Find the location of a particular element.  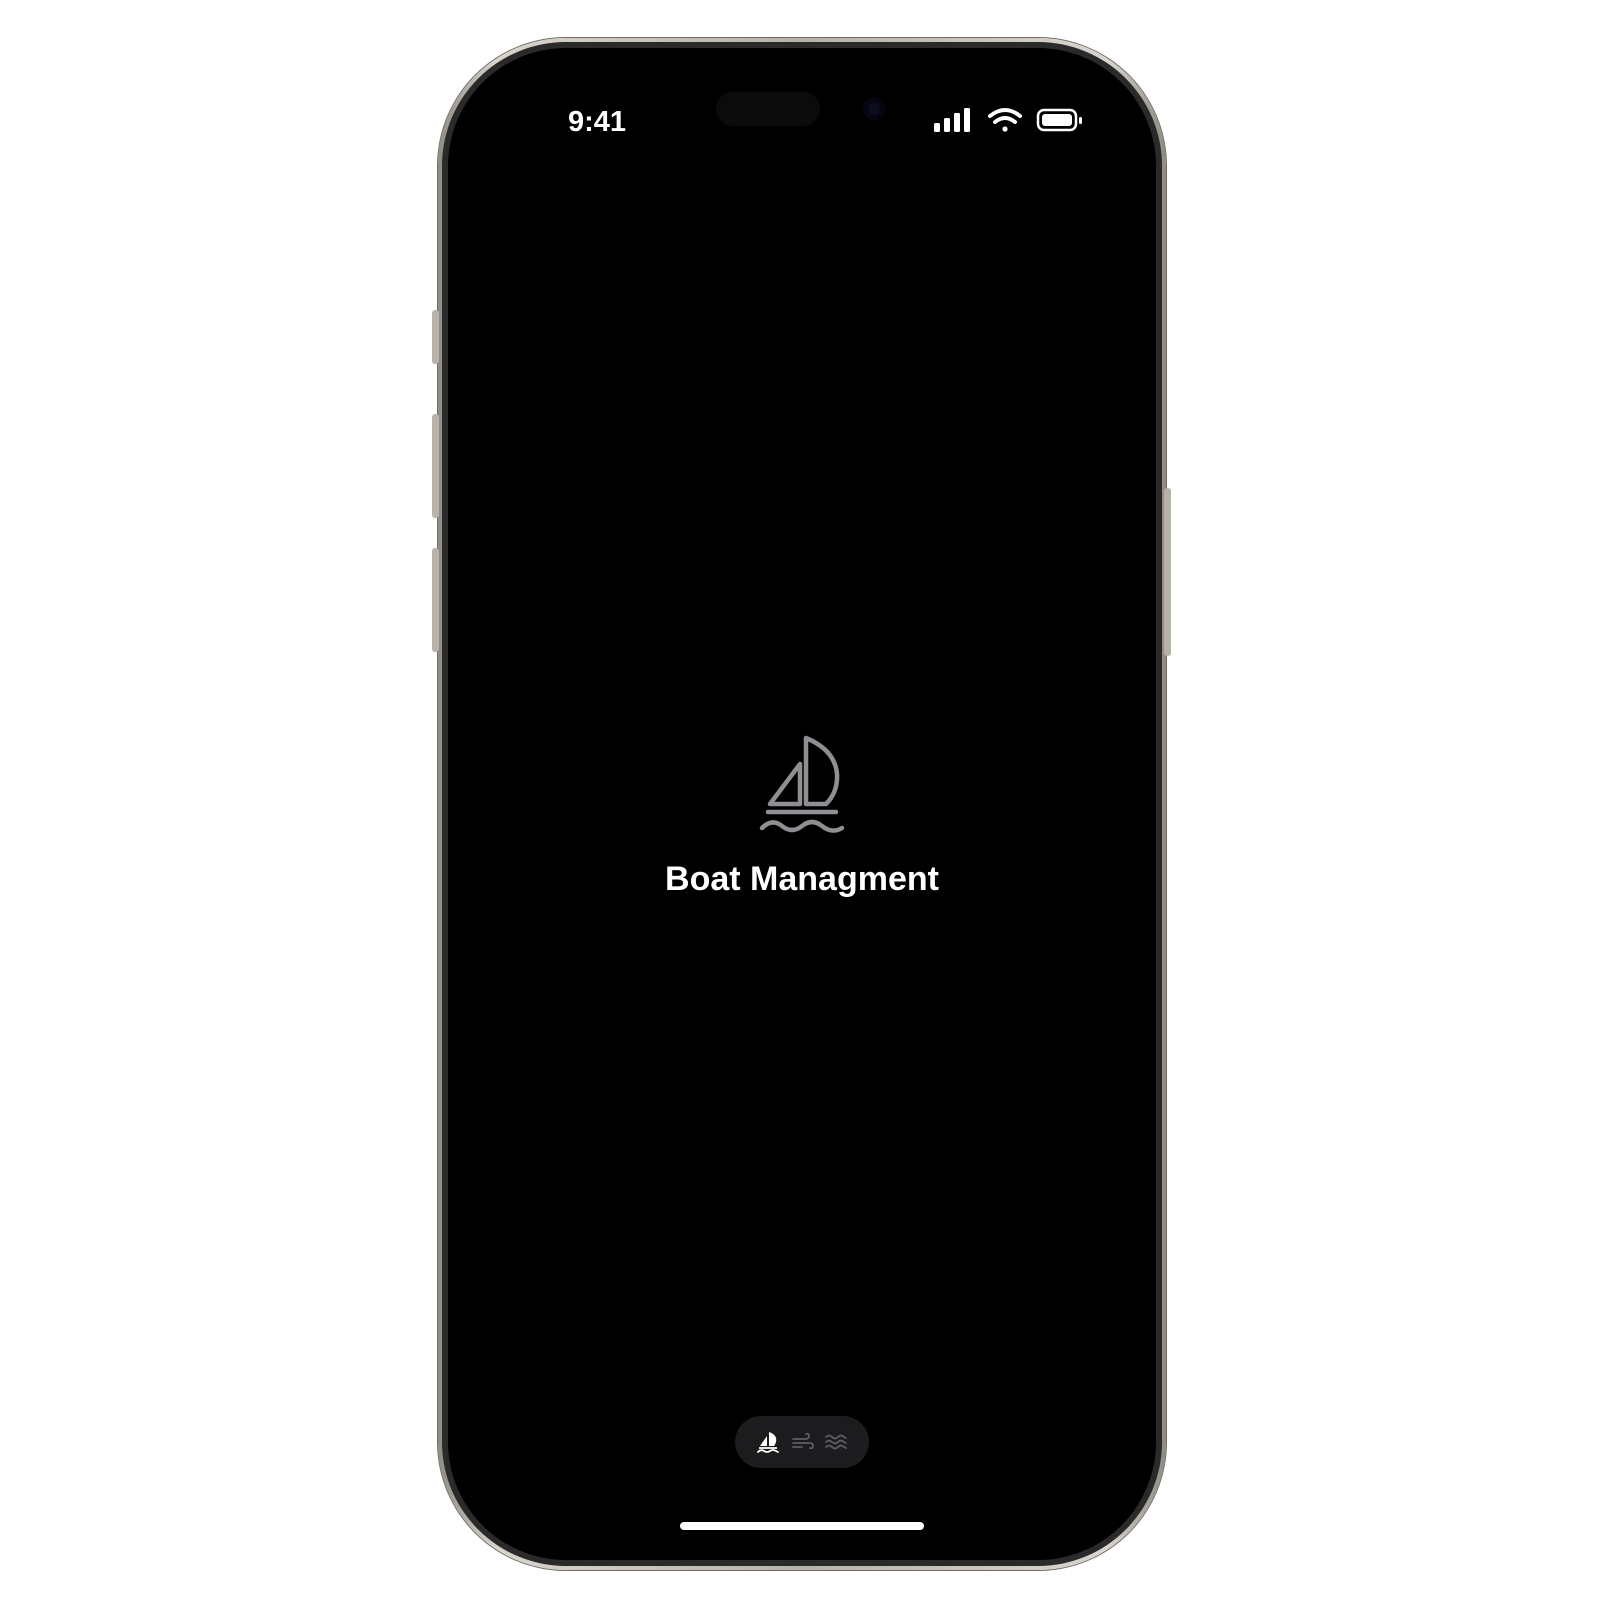

dynamic-island is located at coordinates (768, 109).